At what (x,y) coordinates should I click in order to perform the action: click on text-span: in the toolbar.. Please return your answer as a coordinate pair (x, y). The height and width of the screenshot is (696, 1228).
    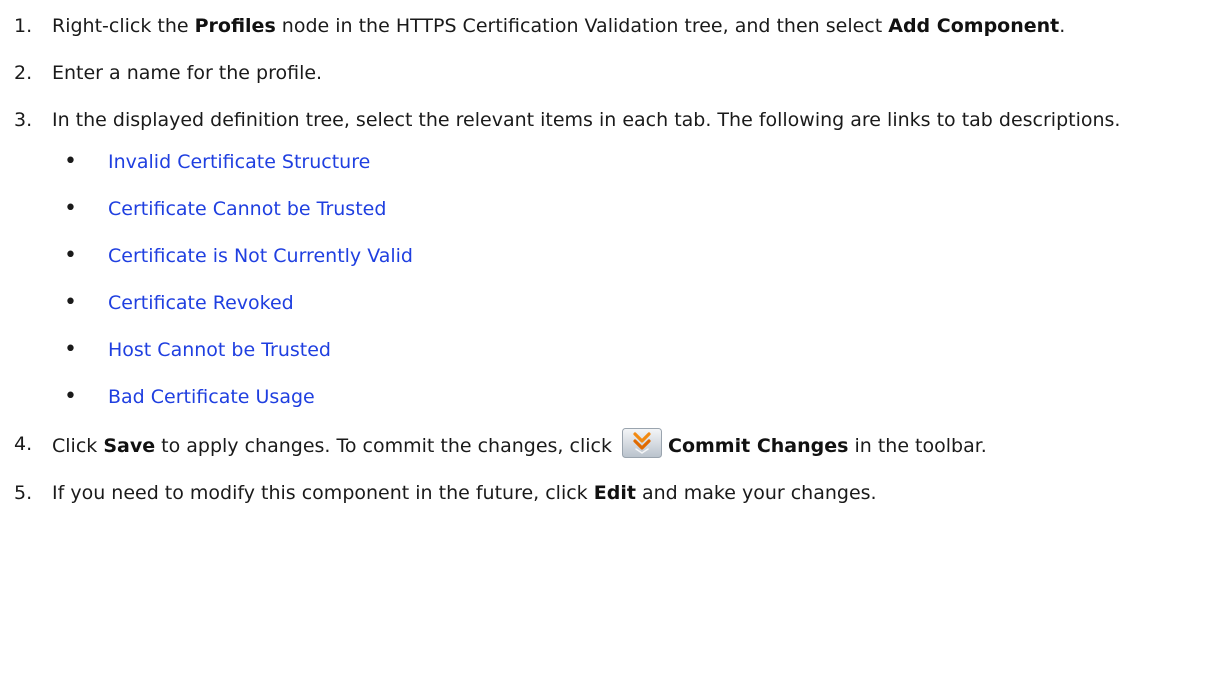
    Looking at the image, I should click on (917, 446).